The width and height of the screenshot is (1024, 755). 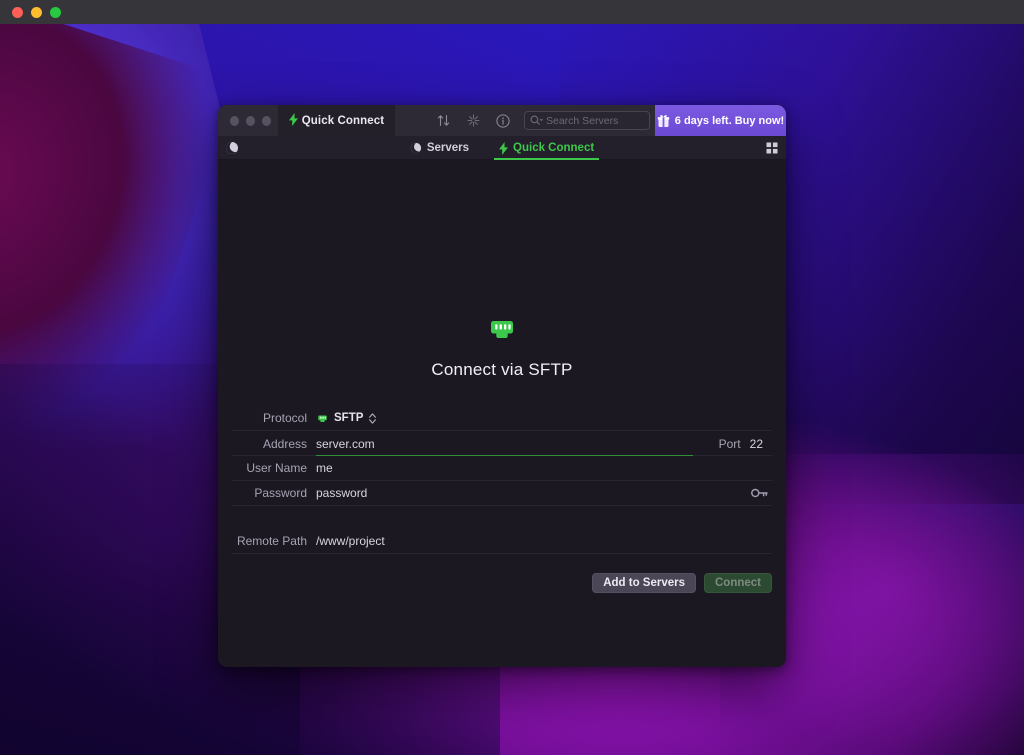 What do you see at coordinates (512, 12) in the screenshot?
I see `os-titlebar` at bounding box center [512, 12].